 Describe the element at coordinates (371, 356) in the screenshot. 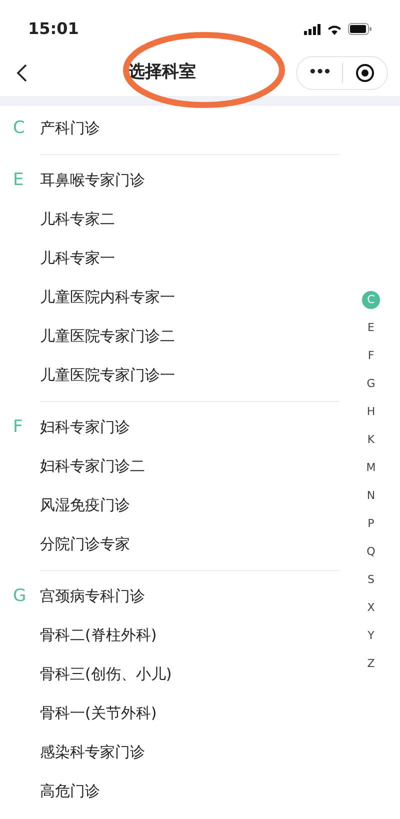

I see `index-letter: F` at that location.